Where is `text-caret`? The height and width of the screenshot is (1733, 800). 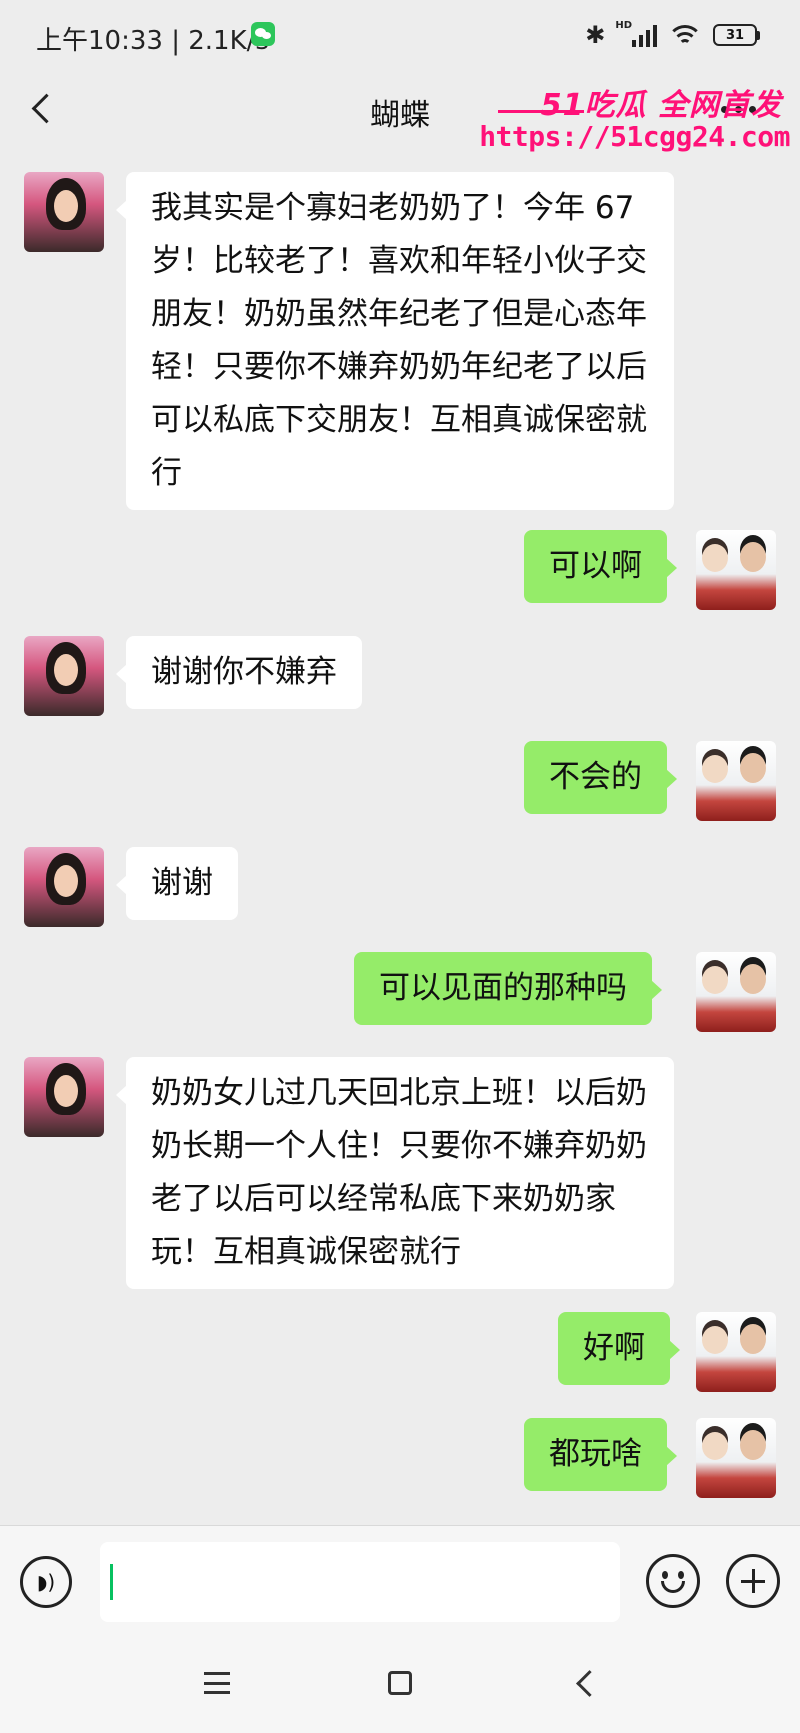
text-caret is located at coordinates (111, 1582).